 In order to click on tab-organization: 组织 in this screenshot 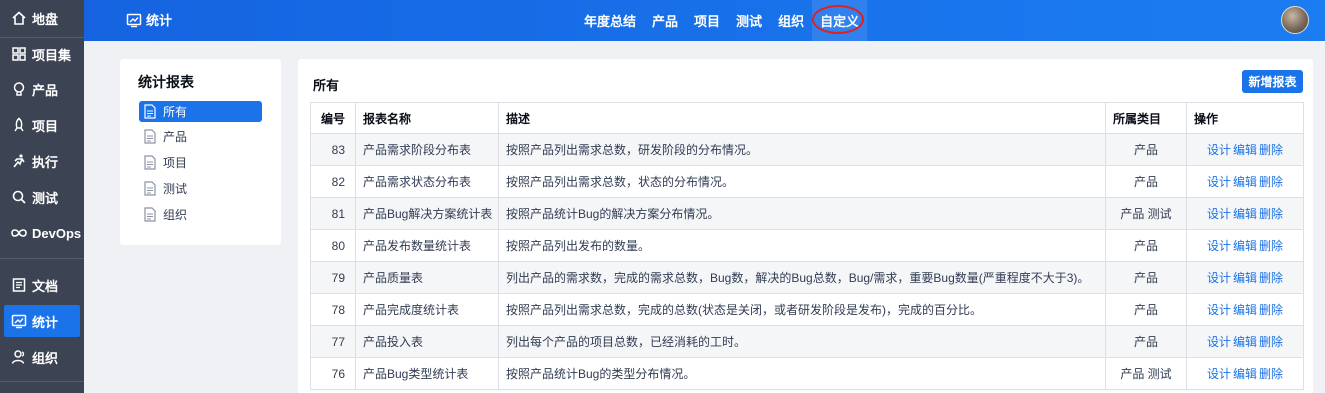, I will do `click(791, 20)`.